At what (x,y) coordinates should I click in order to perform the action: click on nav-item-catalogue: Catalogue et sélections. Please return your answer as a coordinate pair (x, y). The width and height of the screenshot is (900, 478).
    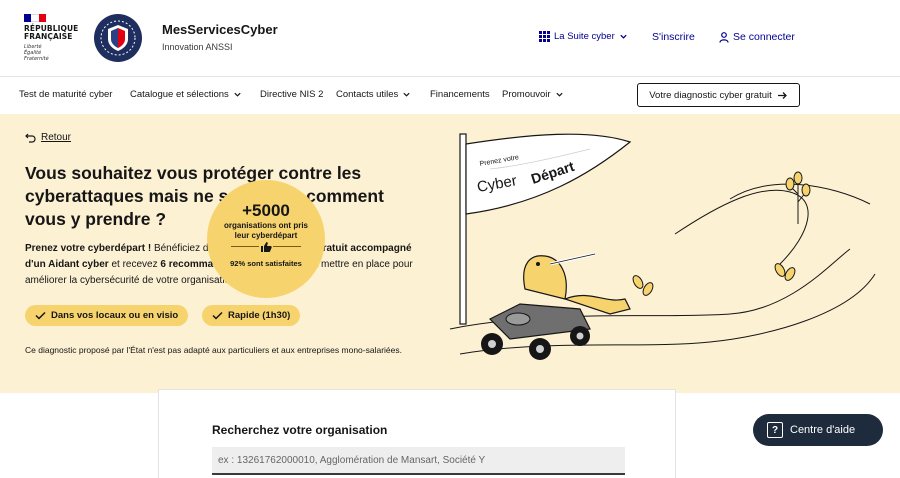
    Looking at the image, I should click on (186, 94).